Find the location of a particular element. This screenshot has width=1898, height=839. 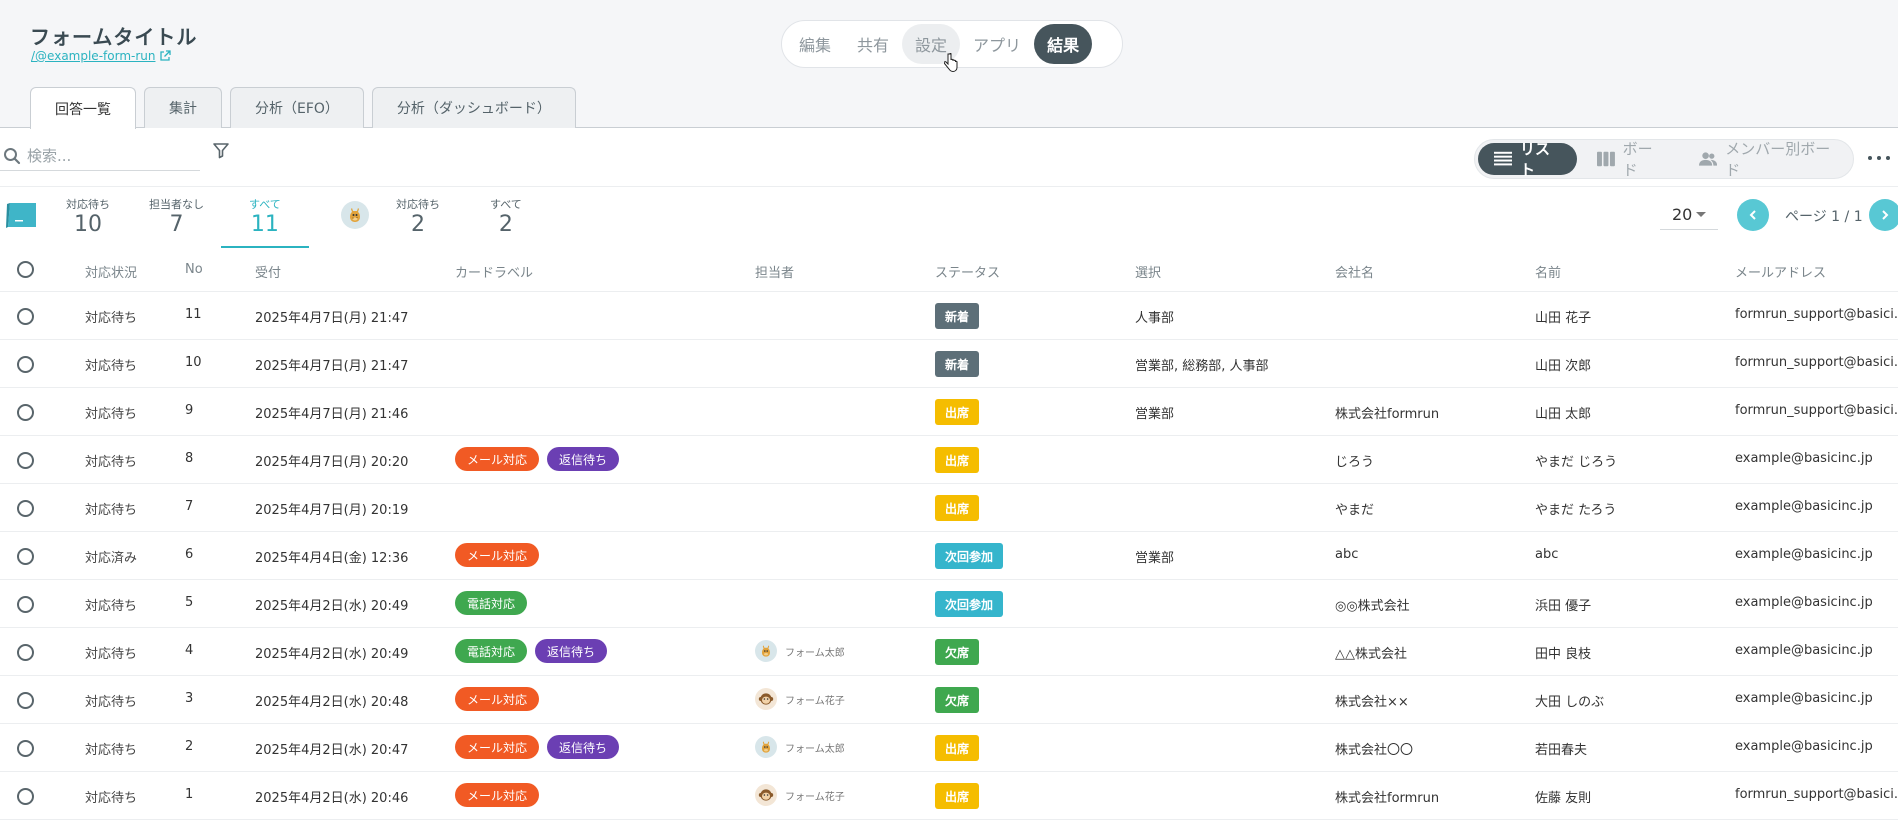

counter-member-waiting: 対応待ち 2 is located at coordinates (418, 217).